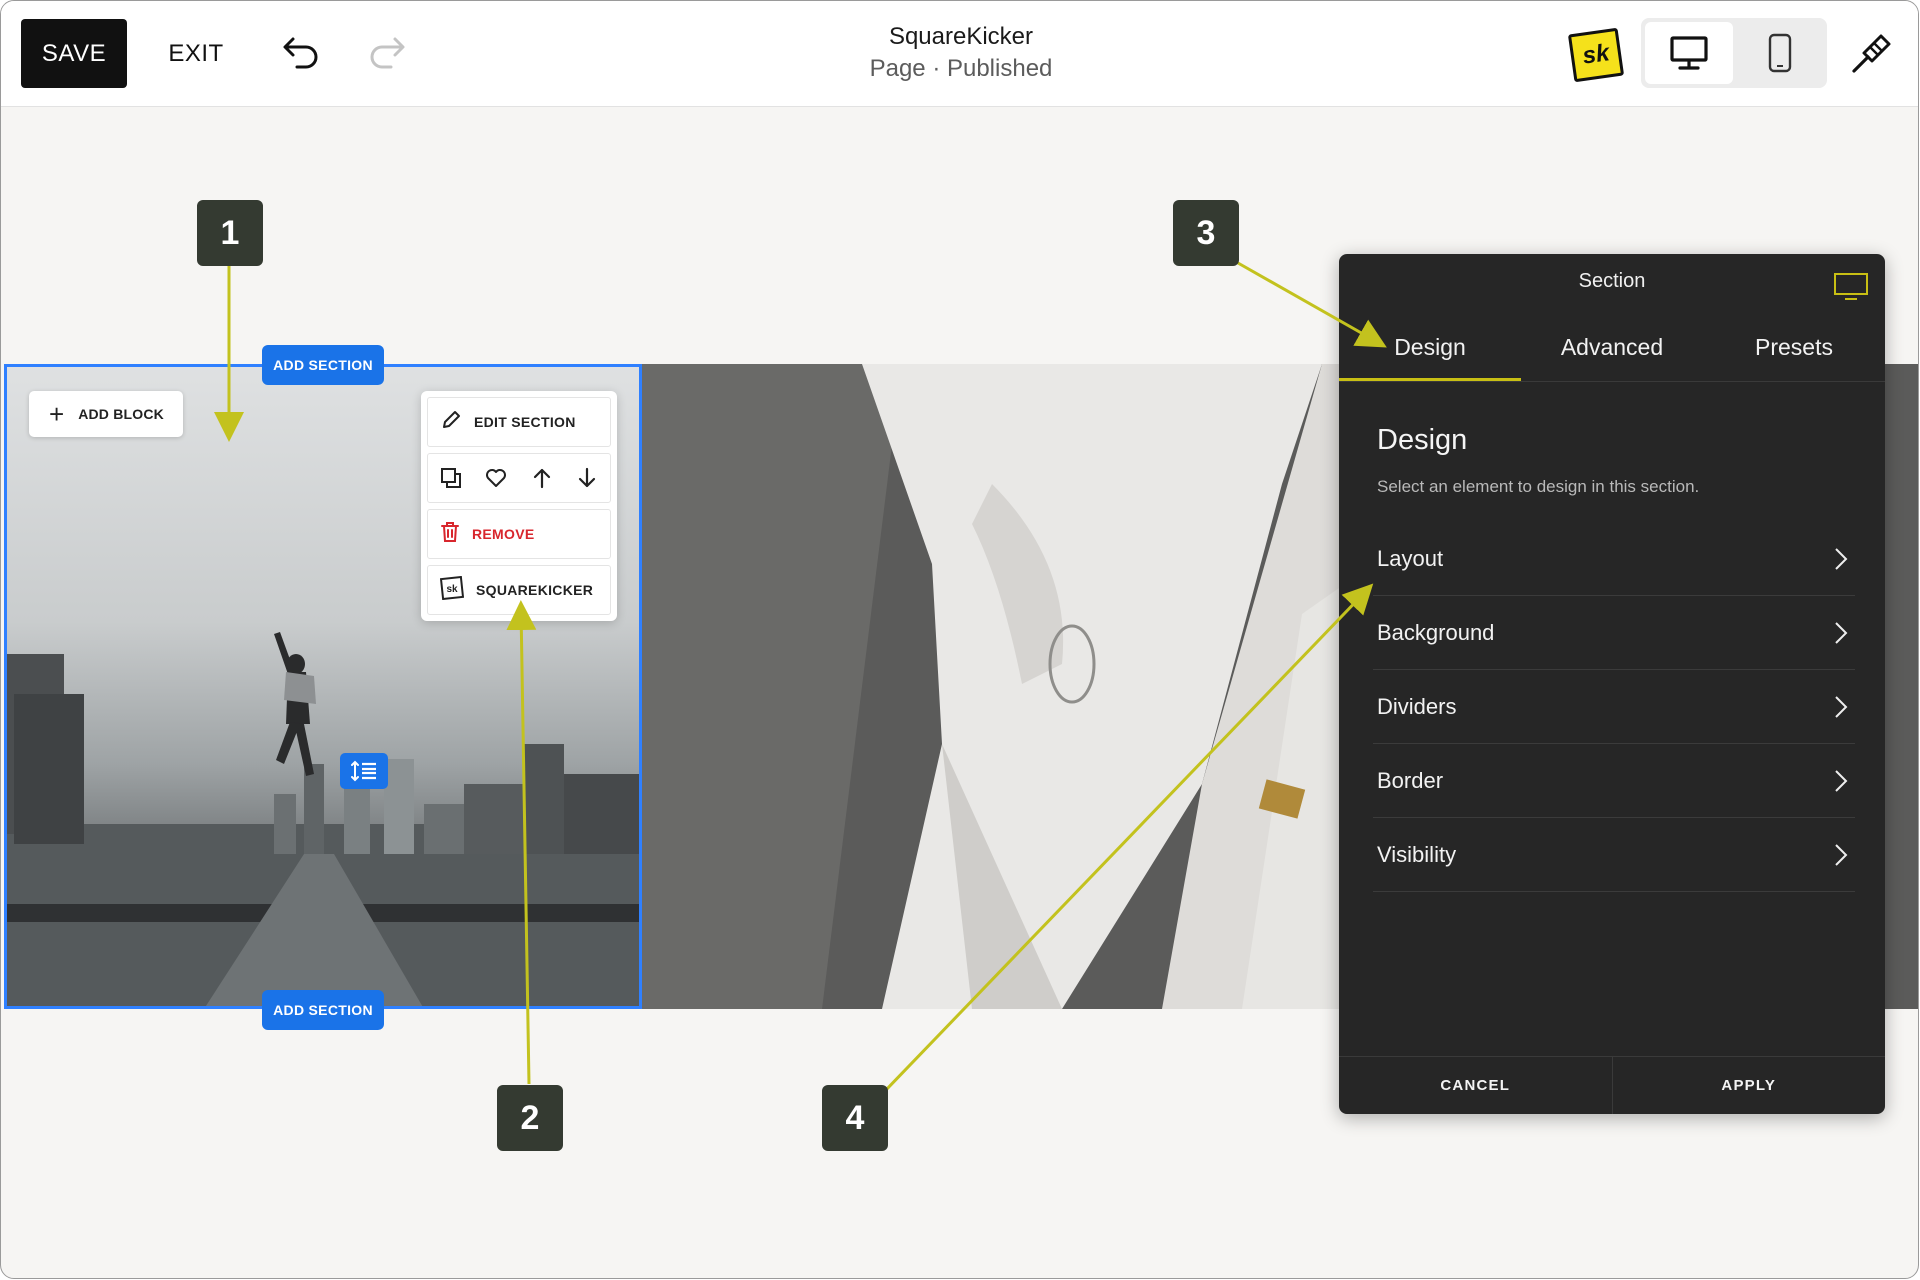 The height and width of the screenshot is (1280, 1920). What do you see at coordinates (542, 478) in the screenshot?
I see `arrow-up-icon` at bounding box center [542, 478].